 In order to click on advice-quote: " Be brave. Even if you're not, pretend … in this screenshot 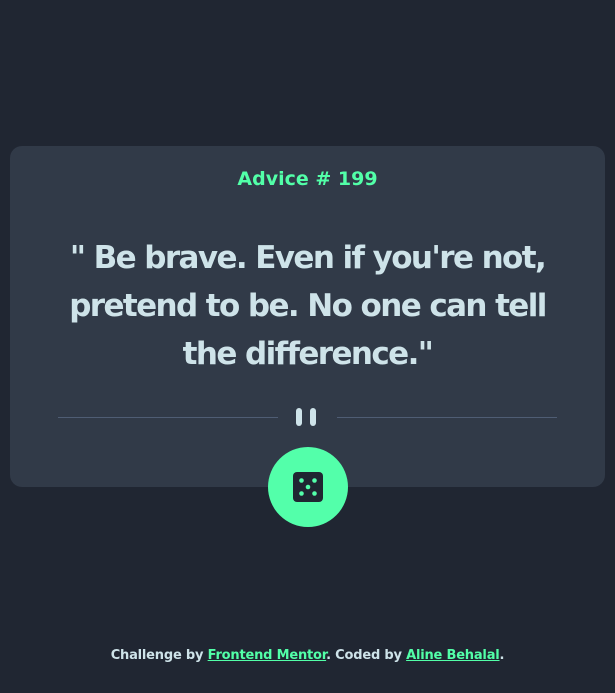, I will do `click(308, 306)`.